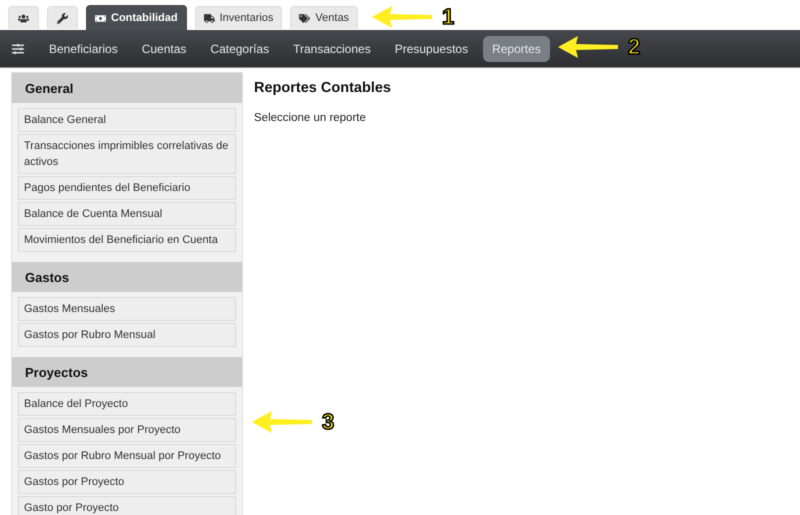 This screenshot has height=515, width=800. What do you see at coordinates (127, 309) in the screenshot?
I see `report-link: Gastos Mensuales` at bounding box center [127, 309].